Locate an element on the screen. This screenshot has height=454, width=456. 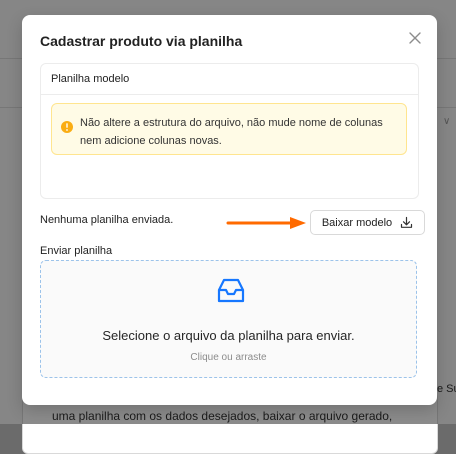
download-template-button: Baixar modelo is located at coordinates (367, 222).